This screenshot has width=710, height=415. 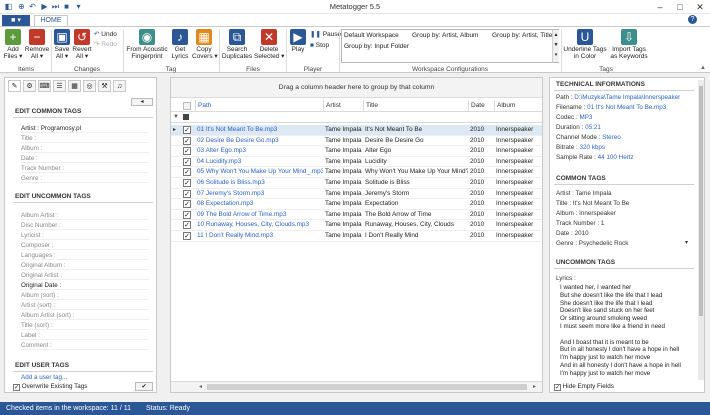 What do you see at coordinates (584, 387) in the screenshot?
I see `hide-empty-option: ✓ Hide Empty Fields` at bounding box center [584, 387].